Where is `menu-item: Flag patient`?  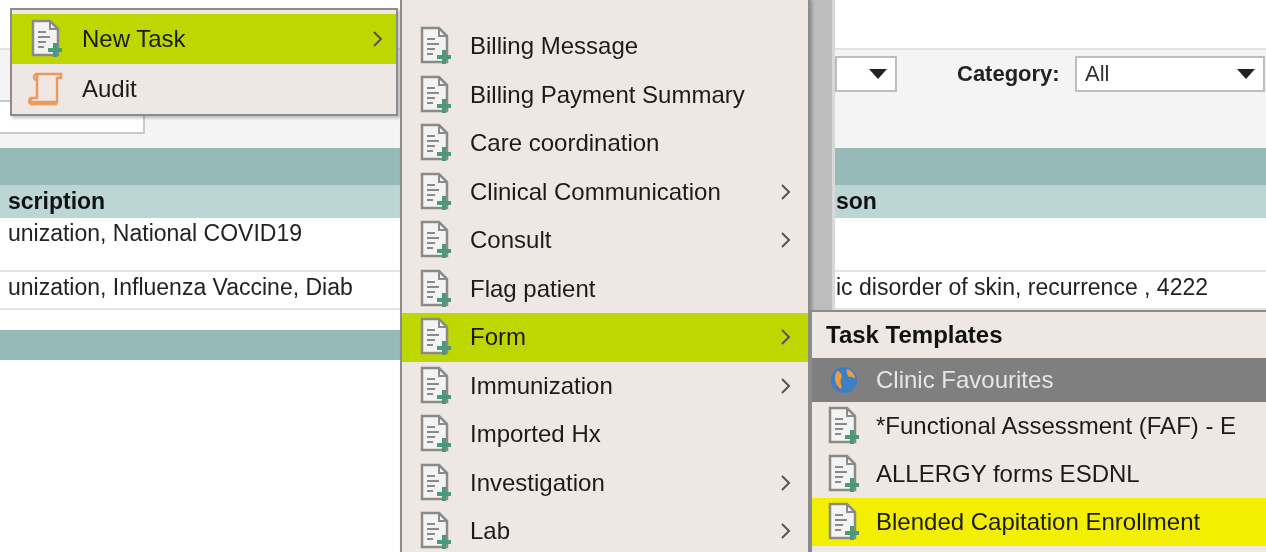 menu-item: Flag patient is located at coordinates (605, 288).